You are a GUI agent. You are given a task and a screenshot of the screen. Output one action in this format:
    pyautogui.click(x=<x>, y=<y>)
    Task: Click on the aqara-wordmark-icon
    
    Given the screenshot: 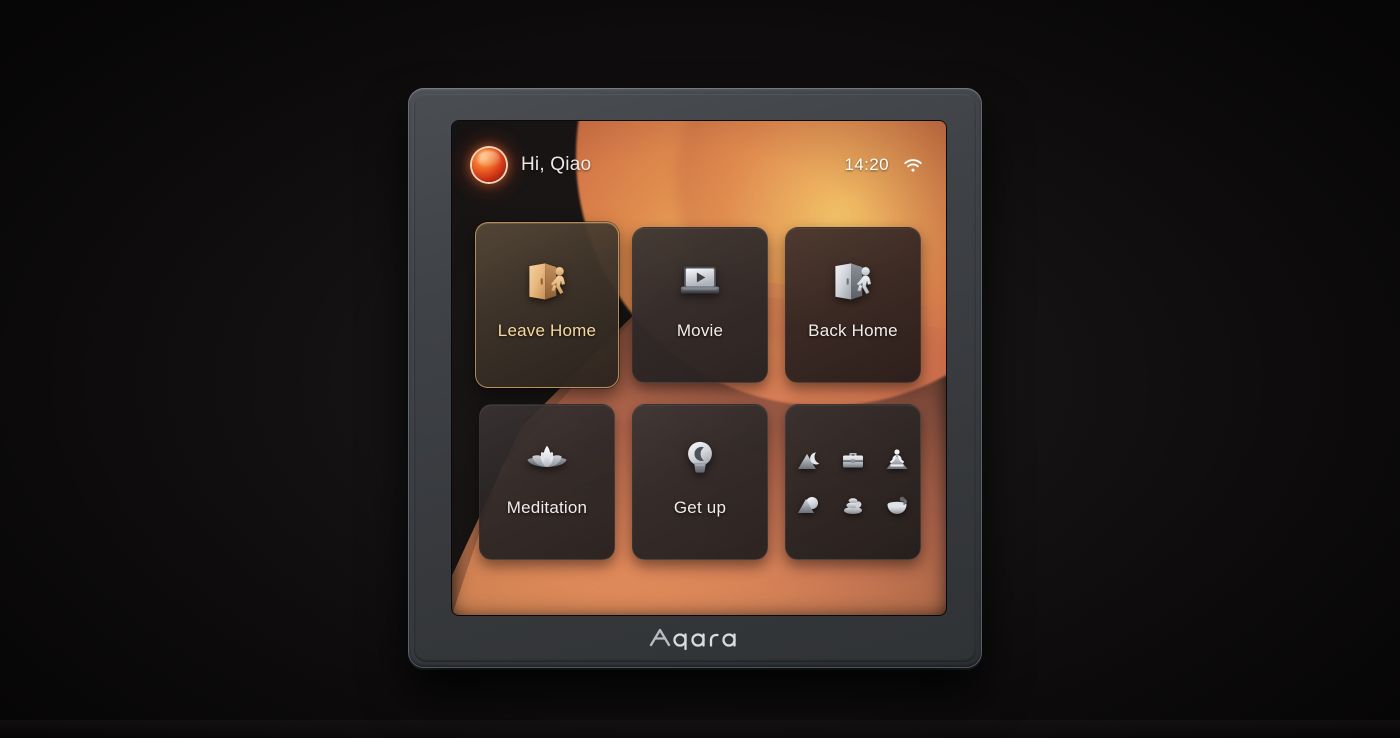 What is the action you would take?
    pyautogui.click(x=695, y=638)
    